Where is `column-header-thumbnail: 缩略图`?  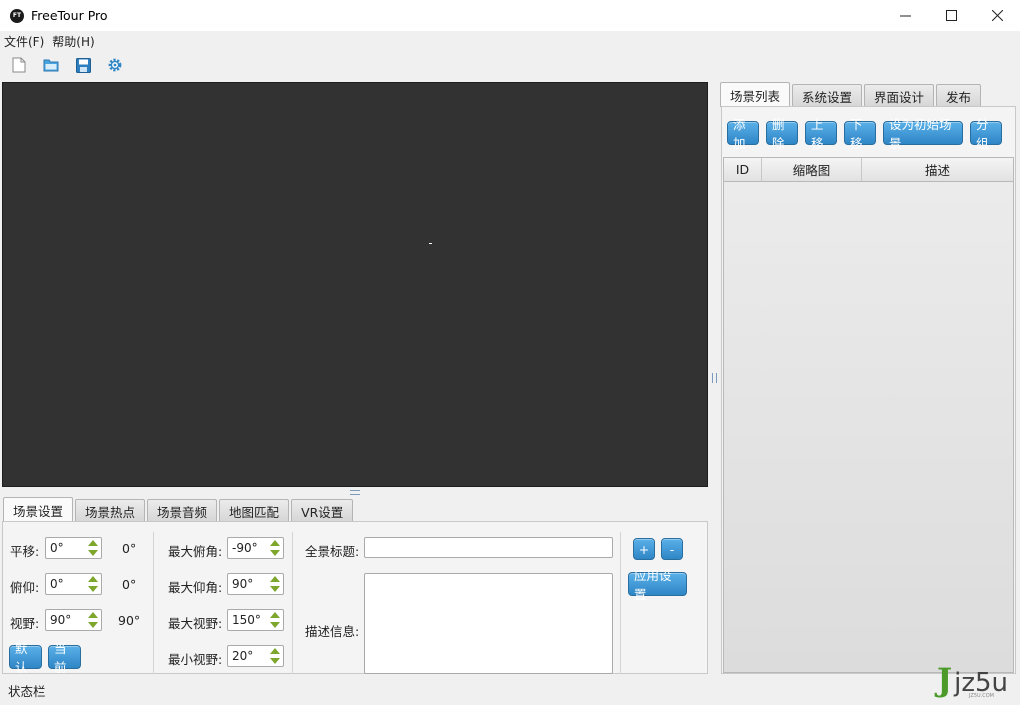 column-header-thumbnail: 缩略图 is located at coordinates (812, 169).